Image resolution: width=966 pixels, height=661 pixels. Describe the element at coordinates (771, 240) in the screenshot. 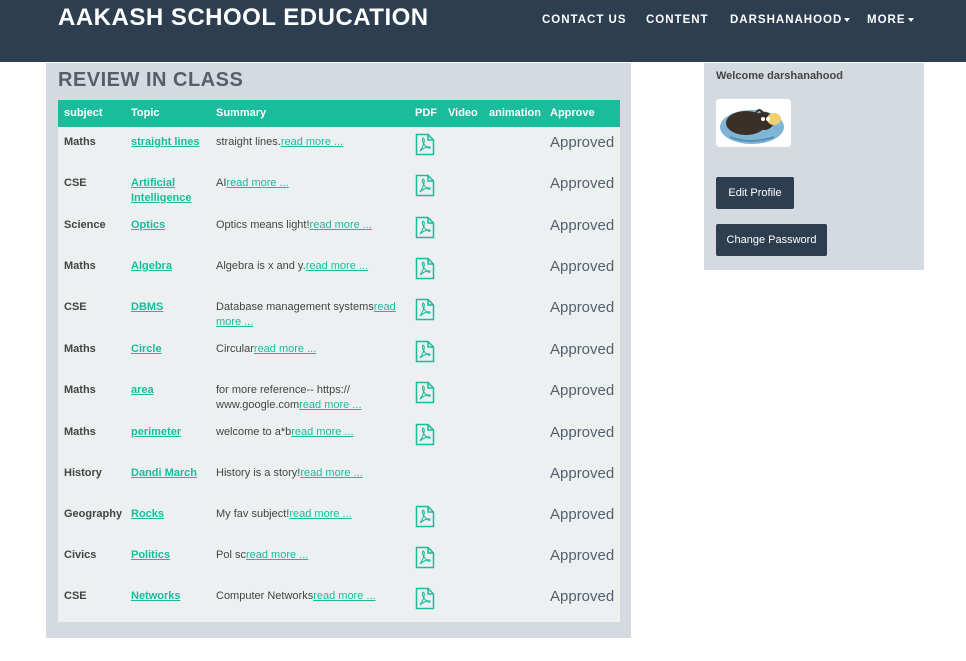

I see `change-password-button: Change Password` at that location.